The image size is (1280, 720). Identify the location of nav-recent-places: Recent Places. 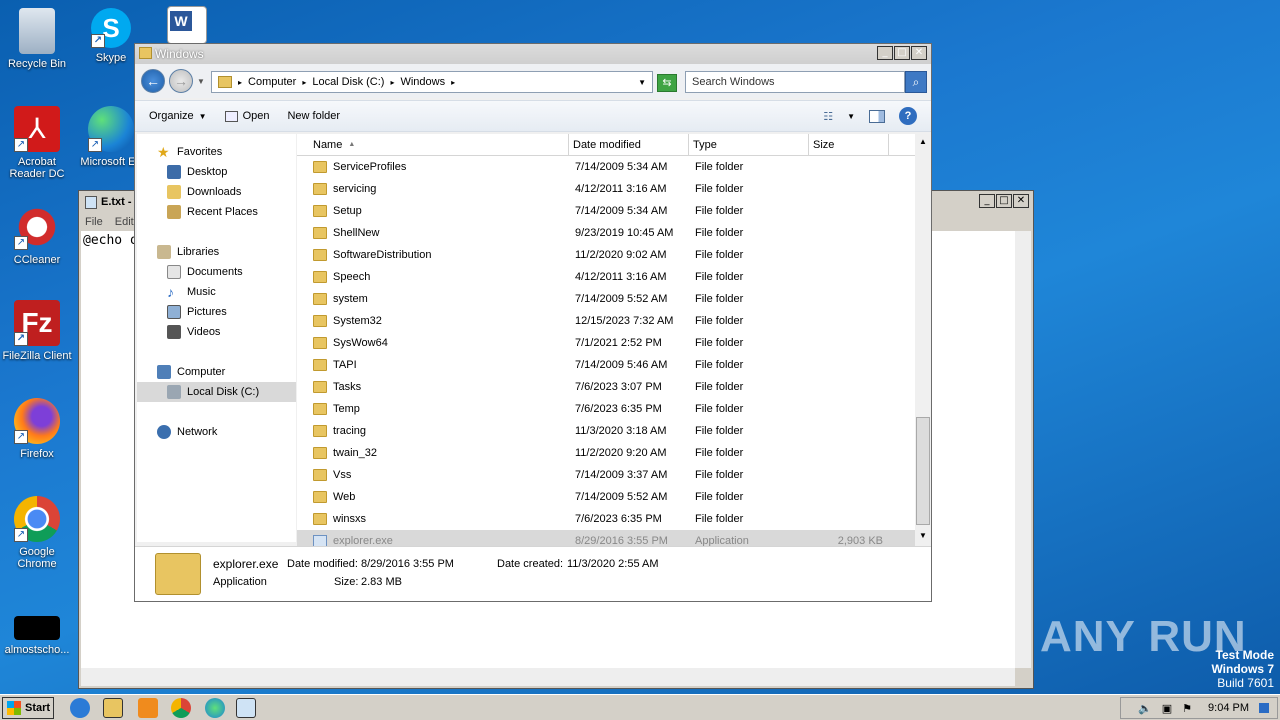
(216, 212).